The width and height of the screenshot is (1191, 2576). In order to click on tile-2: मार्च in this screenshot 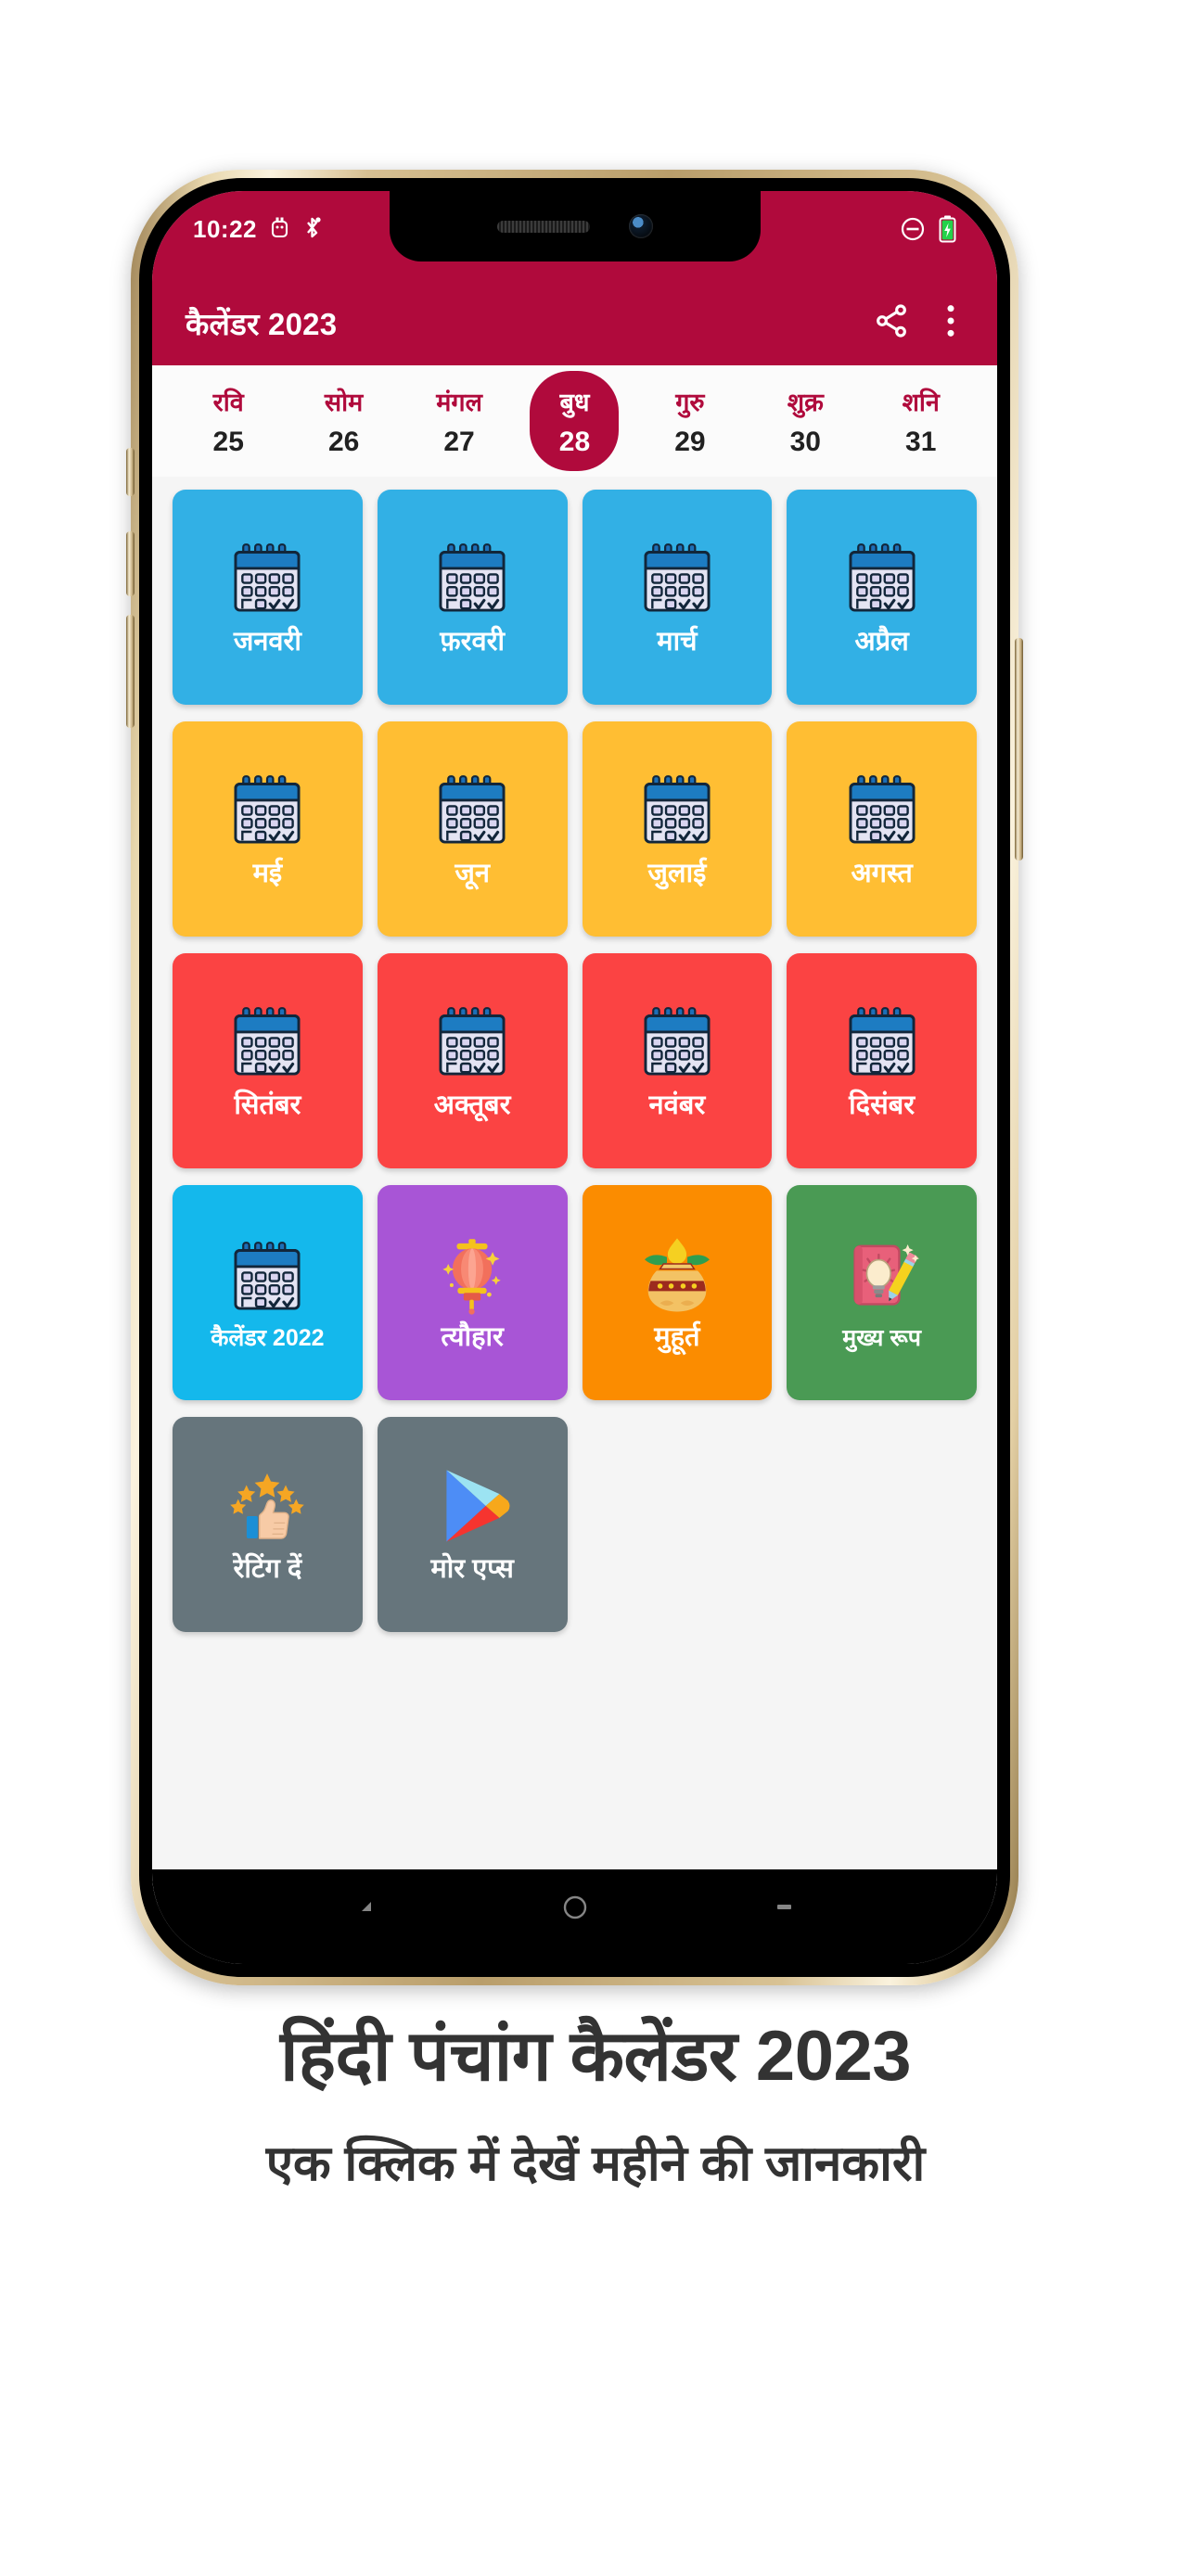, I will do `click(677, 598)`.